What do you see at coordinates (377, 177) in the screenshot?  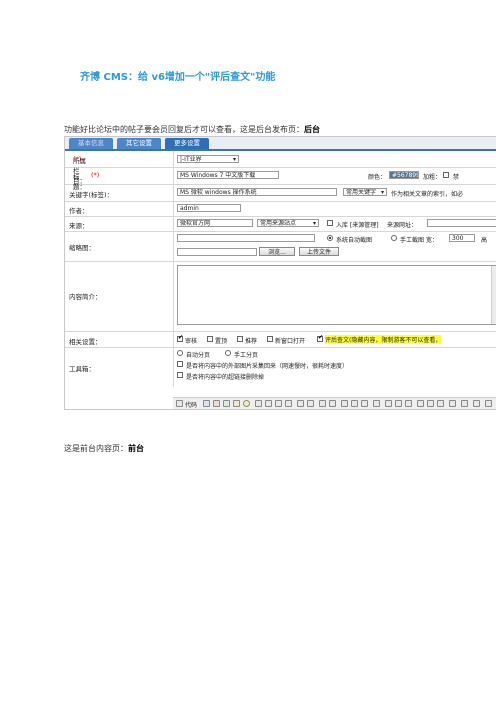 I see `color-label: 颜色：` at bounding box center [377, 177].